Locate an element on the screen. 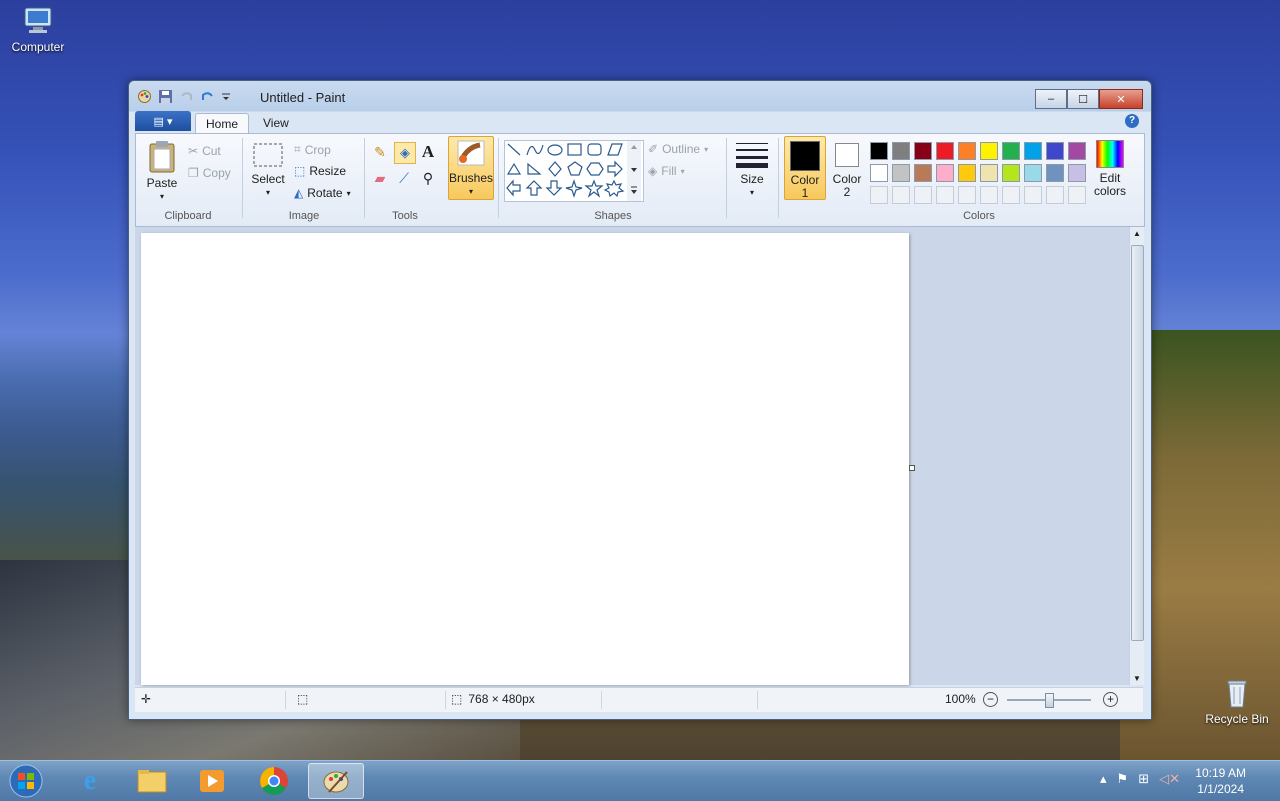  color1-button: Color 1 is located at coordinates (805, 168).